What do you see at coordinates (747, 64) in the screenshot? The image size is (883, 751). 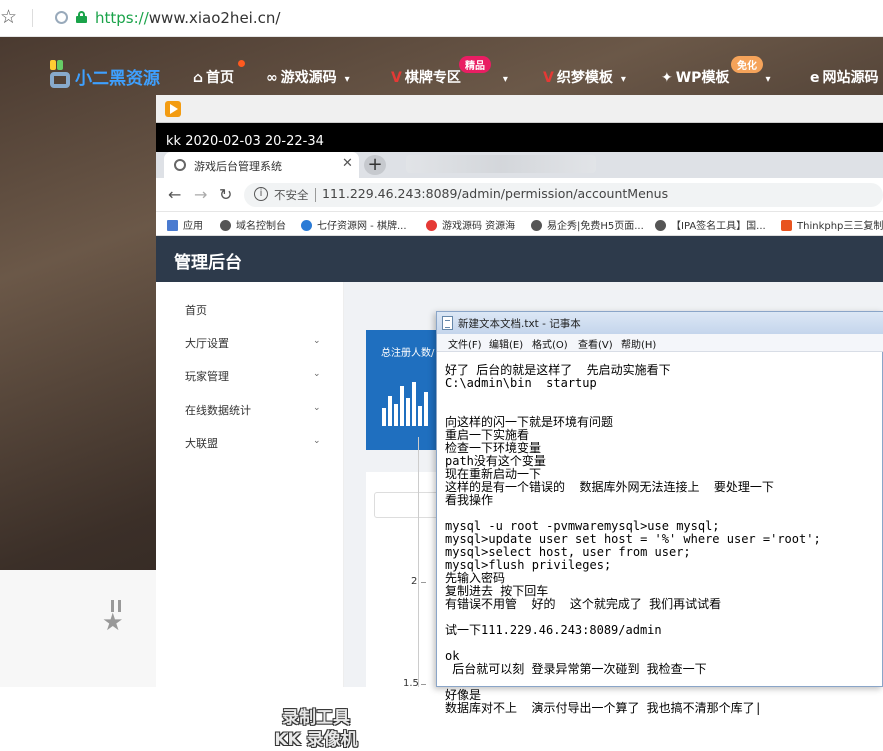 I see `free-badge: 免化` at bounding box center [747, 64].